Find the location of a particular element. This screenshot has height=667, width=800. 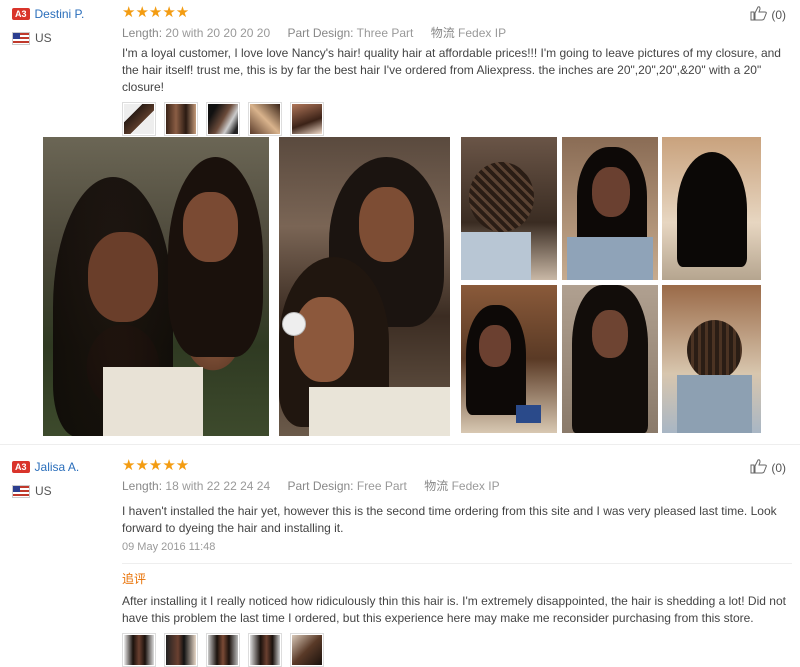

additional-feedback-label: 追评 is located at coordinates (134, 579).